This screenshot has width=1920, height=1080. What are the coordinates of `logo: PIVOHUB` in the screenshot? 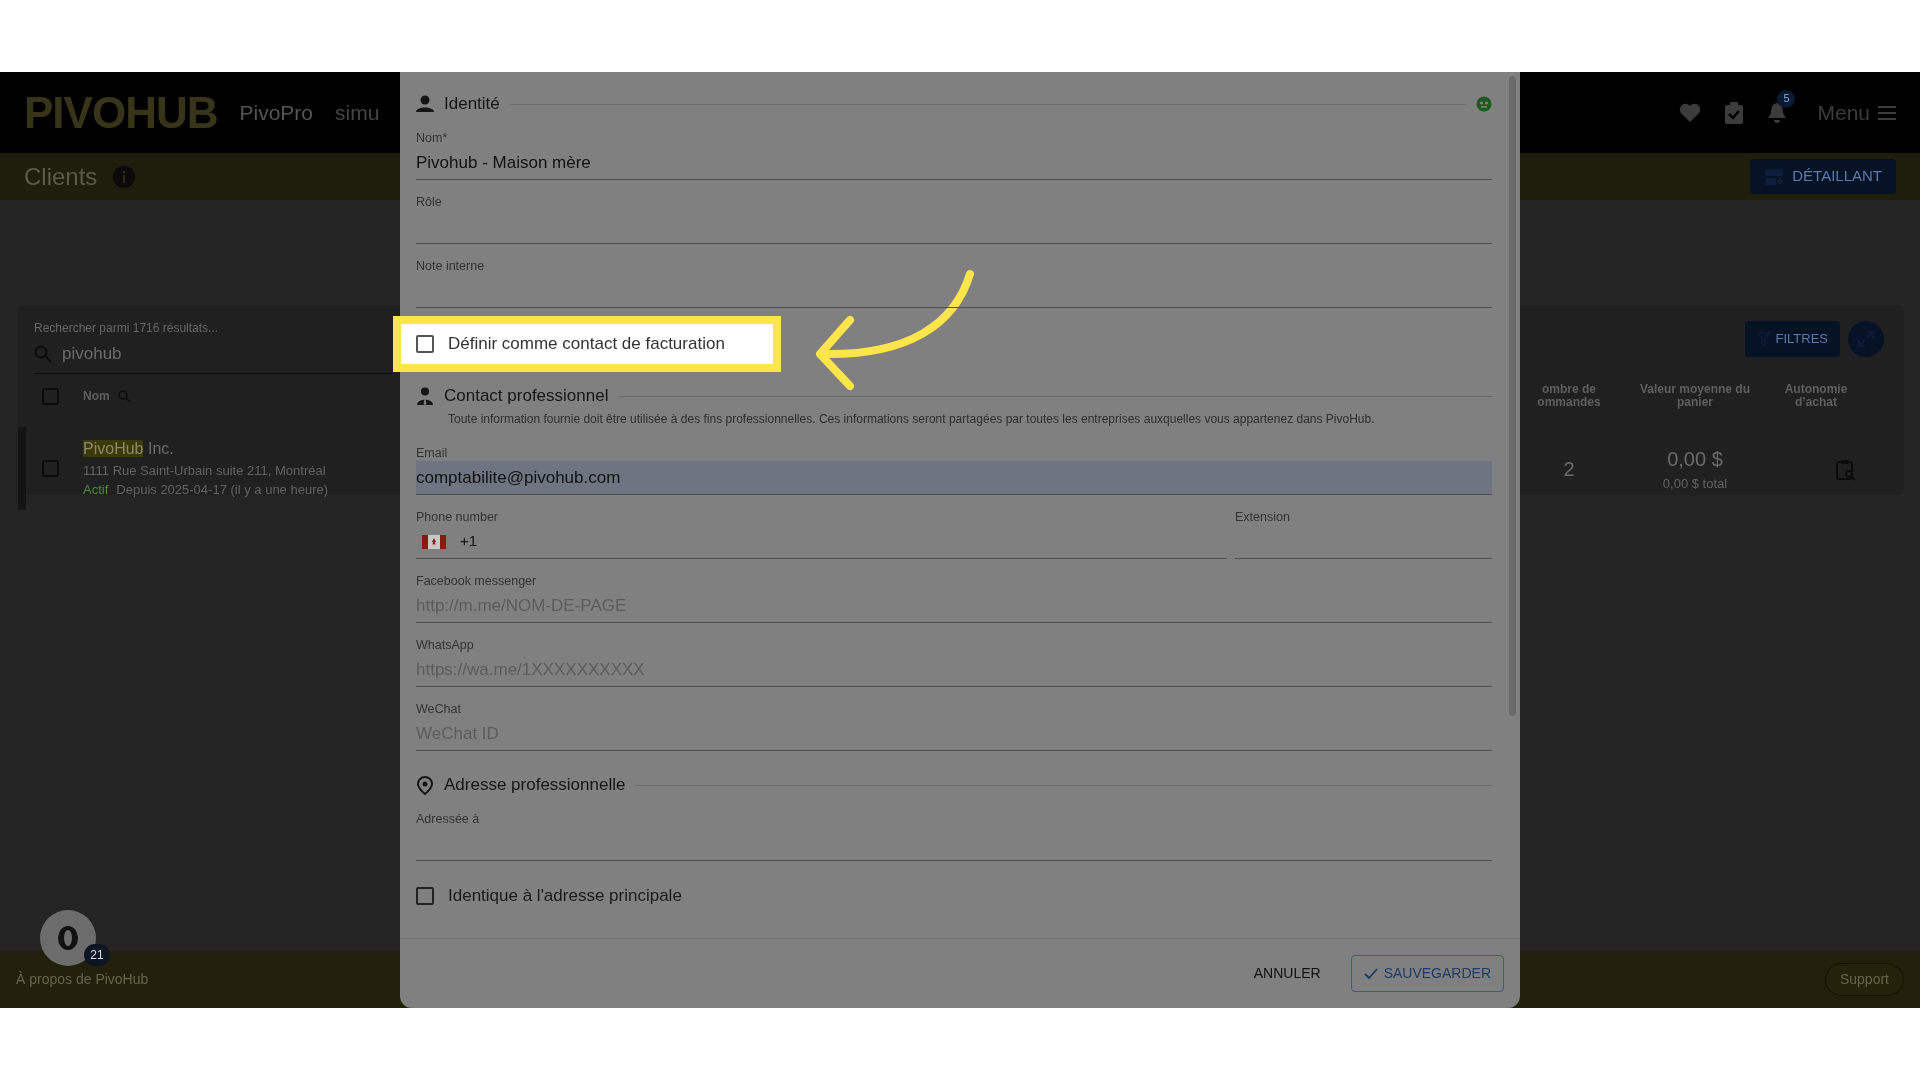 It's located at (121, 112).